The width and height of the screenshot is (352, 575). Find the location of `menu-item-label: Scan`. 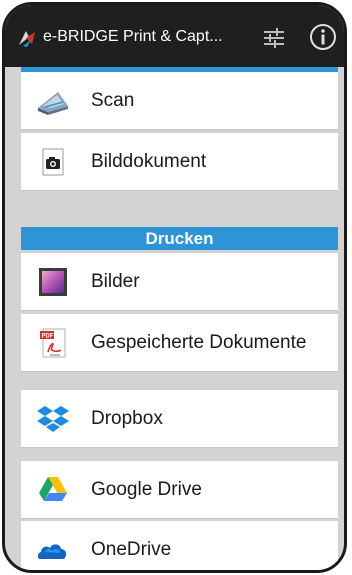

menu-item-label: Scan is located at coordinates (113, 100).